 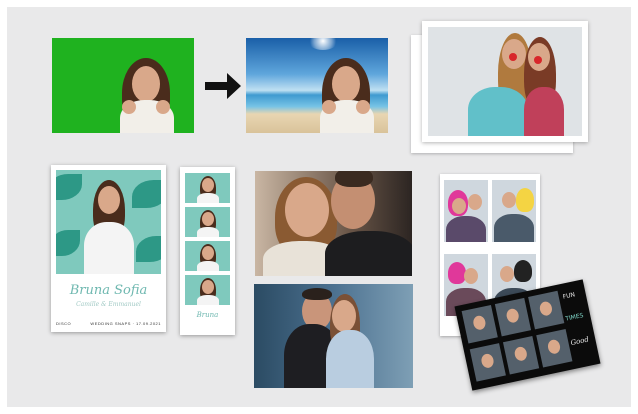 I want to click on print-subtitle: Camille & Emmanuel, so click(x=108, y=304).